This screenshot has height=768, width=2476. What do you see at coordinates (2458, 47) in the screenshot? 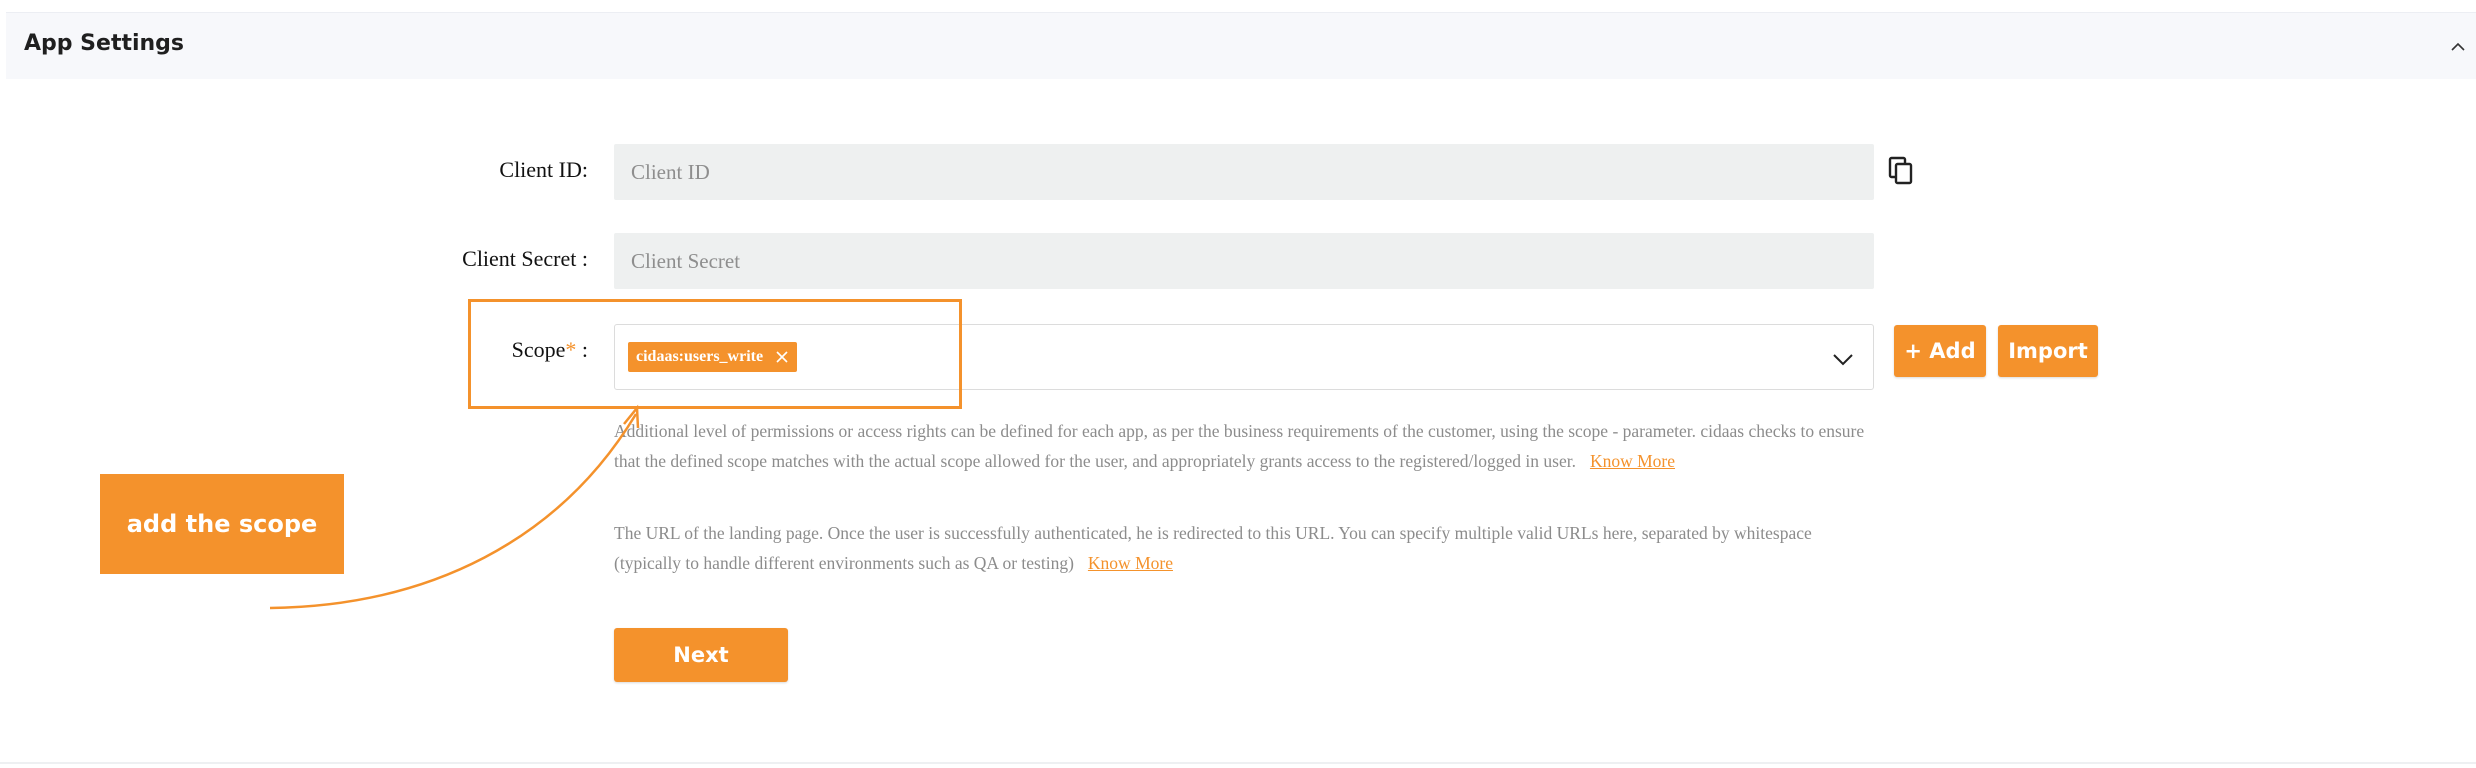
I see `chevron-up-icon` at bounding box center [2458, 47].